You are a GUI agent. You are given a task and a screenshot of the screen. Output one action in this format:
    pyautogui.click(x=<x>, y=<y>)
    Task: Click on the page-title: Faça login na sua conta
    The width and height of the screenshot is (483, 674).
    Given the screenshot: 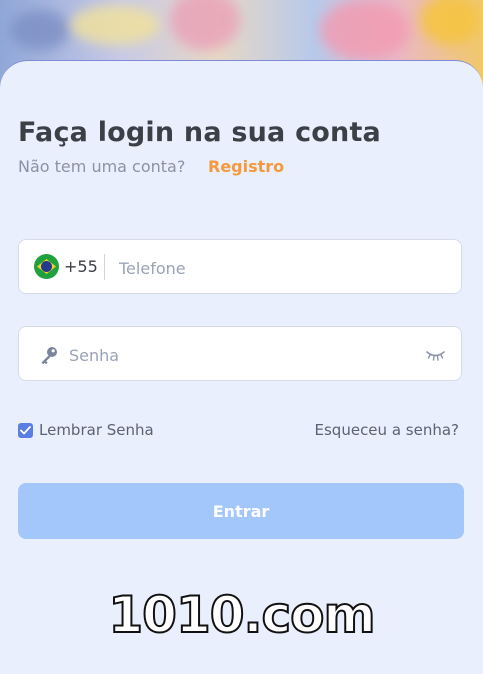 What is the action you would take?
    pyautogui.click(x=199, y=132)
    